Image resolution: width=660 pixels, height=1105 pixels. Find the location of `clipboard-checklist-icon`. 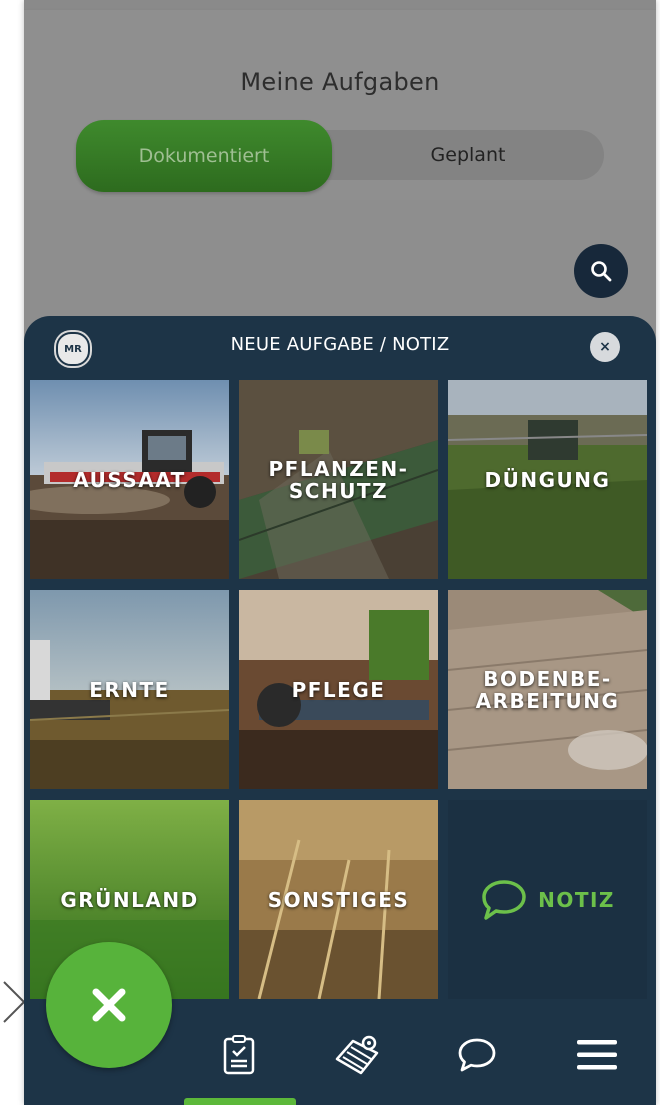

clipboard-checklist-icon is located at coordinates (239, 1055).